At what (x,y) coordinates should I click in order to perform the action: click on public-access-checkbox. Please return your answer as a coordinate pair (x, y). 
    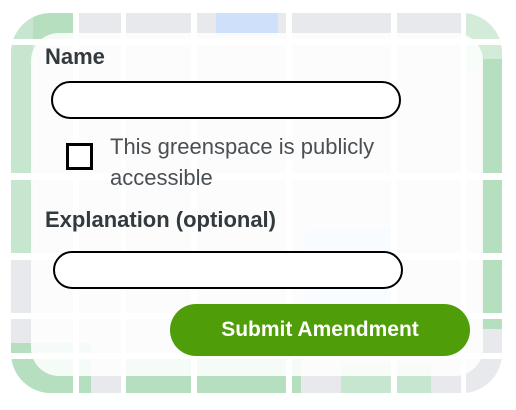
    Looking at the image, I should click on (79, 156).